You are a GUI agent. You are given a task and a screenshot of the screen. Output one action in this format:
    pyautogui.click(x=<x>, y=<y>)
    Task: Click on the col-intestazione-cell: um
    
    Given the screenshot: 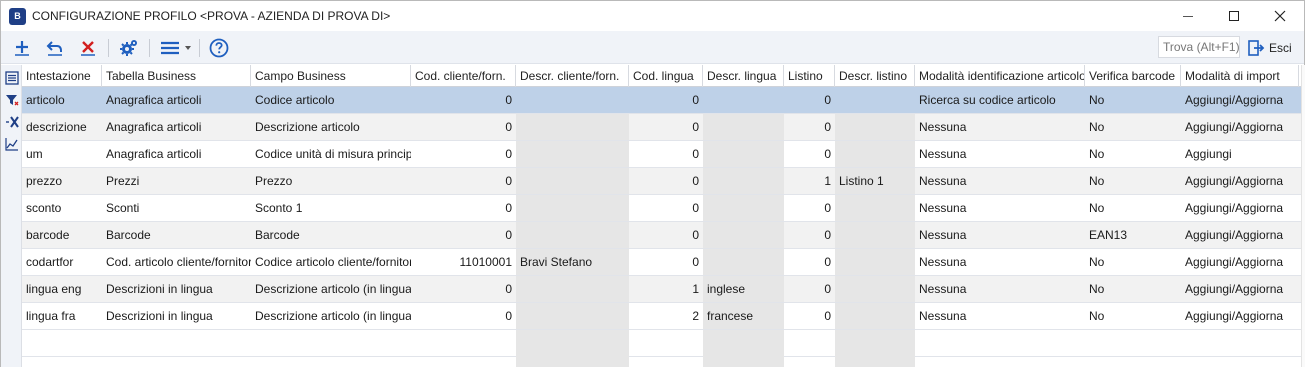 What is the action you would take?
    pyautogui.click(x=62, y=154)
    